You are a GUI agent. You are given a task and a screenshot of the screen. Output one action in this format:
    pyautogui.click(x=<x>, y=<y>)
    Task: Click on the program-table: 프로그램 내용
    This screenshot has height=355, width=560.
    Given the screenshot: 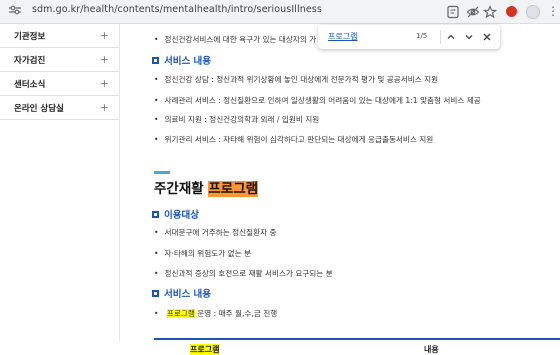 What is the action you would take?
    pyautogui.click(x=357, y=346)
    